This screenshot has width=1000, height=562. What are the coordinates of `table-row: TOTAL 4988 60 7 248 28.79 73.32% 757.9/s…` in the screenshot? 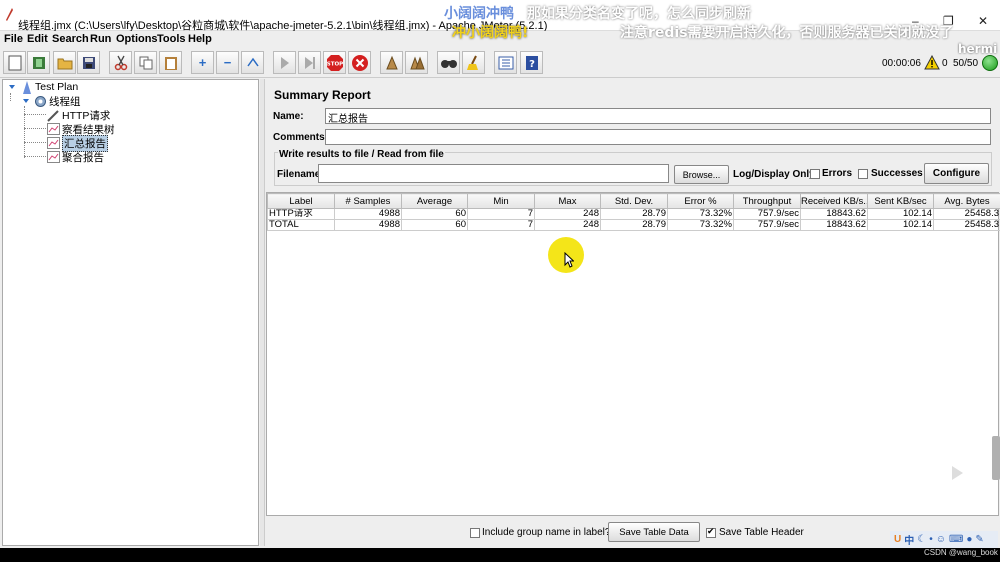 It's located at (633, 225).